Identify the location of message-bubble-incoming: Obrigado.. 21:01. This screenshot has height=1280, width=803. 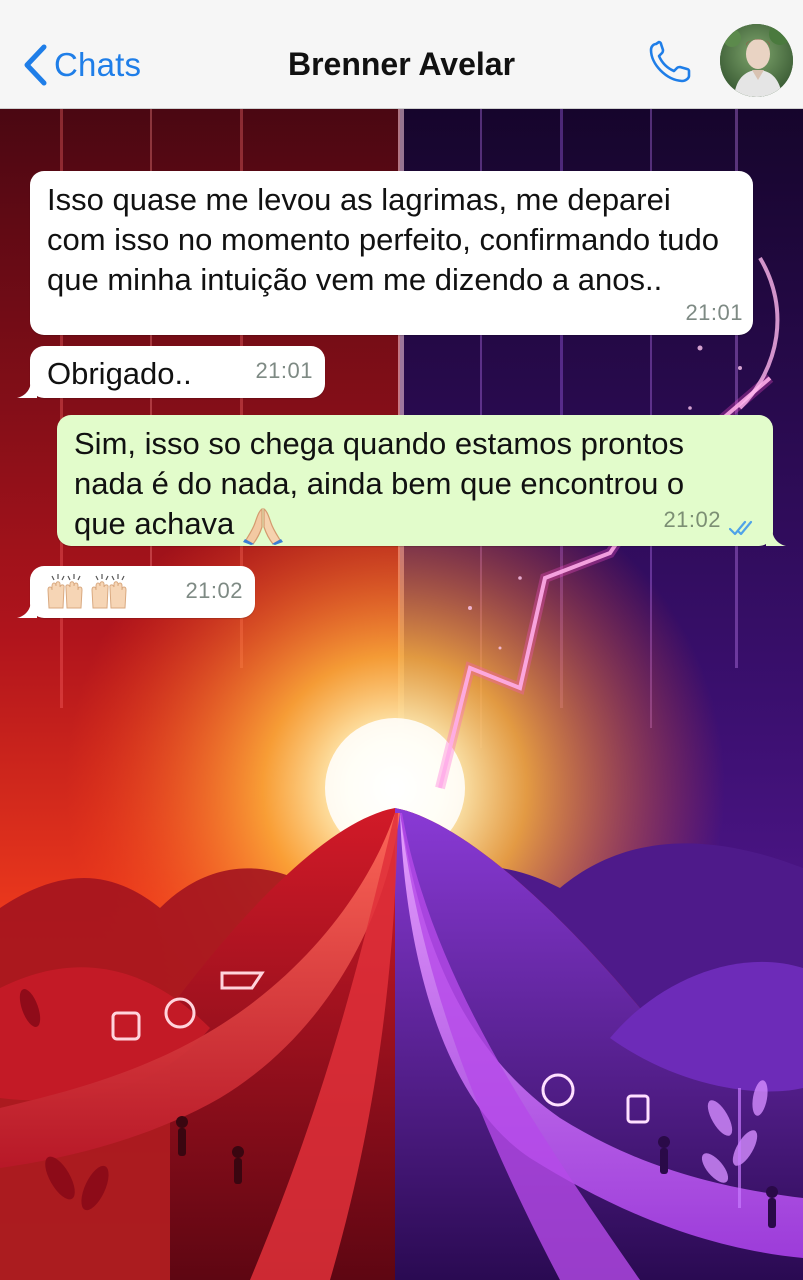
(171, 372).